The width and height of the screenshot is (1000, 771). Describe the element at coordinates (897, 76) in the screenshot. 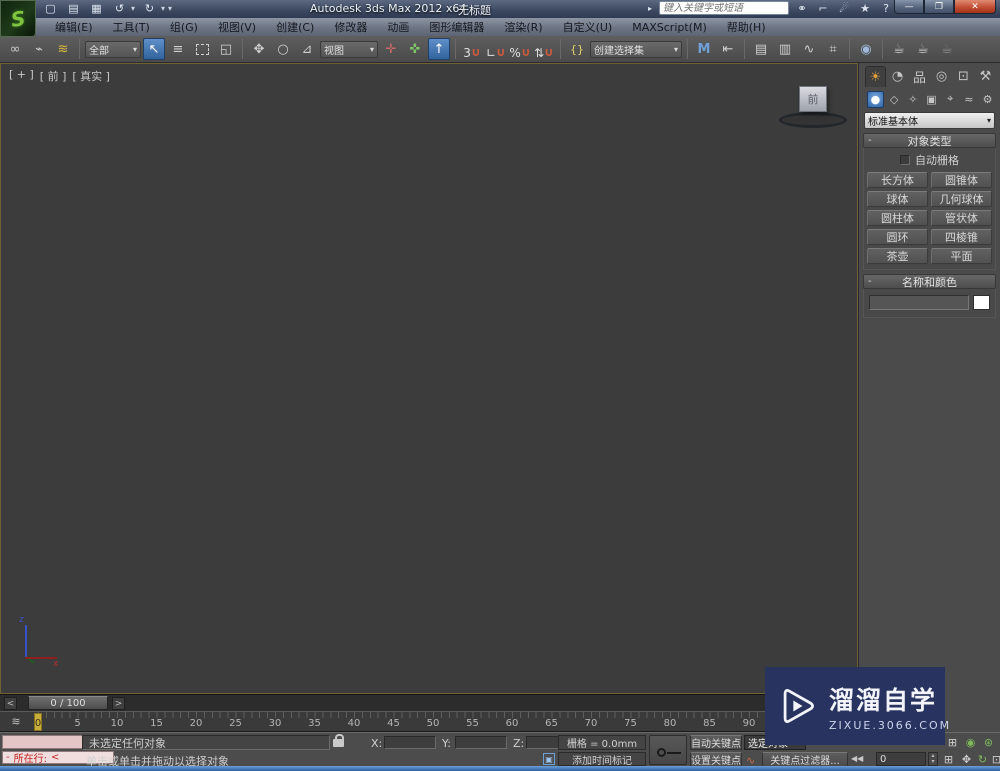

I see `tab-modify: ◔` at that location.